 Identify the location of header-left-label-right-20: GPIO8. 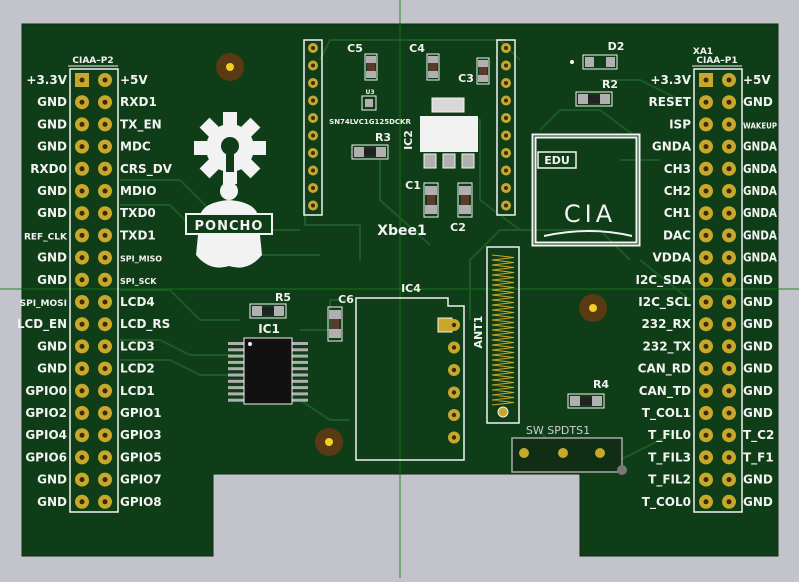
(141, 502).